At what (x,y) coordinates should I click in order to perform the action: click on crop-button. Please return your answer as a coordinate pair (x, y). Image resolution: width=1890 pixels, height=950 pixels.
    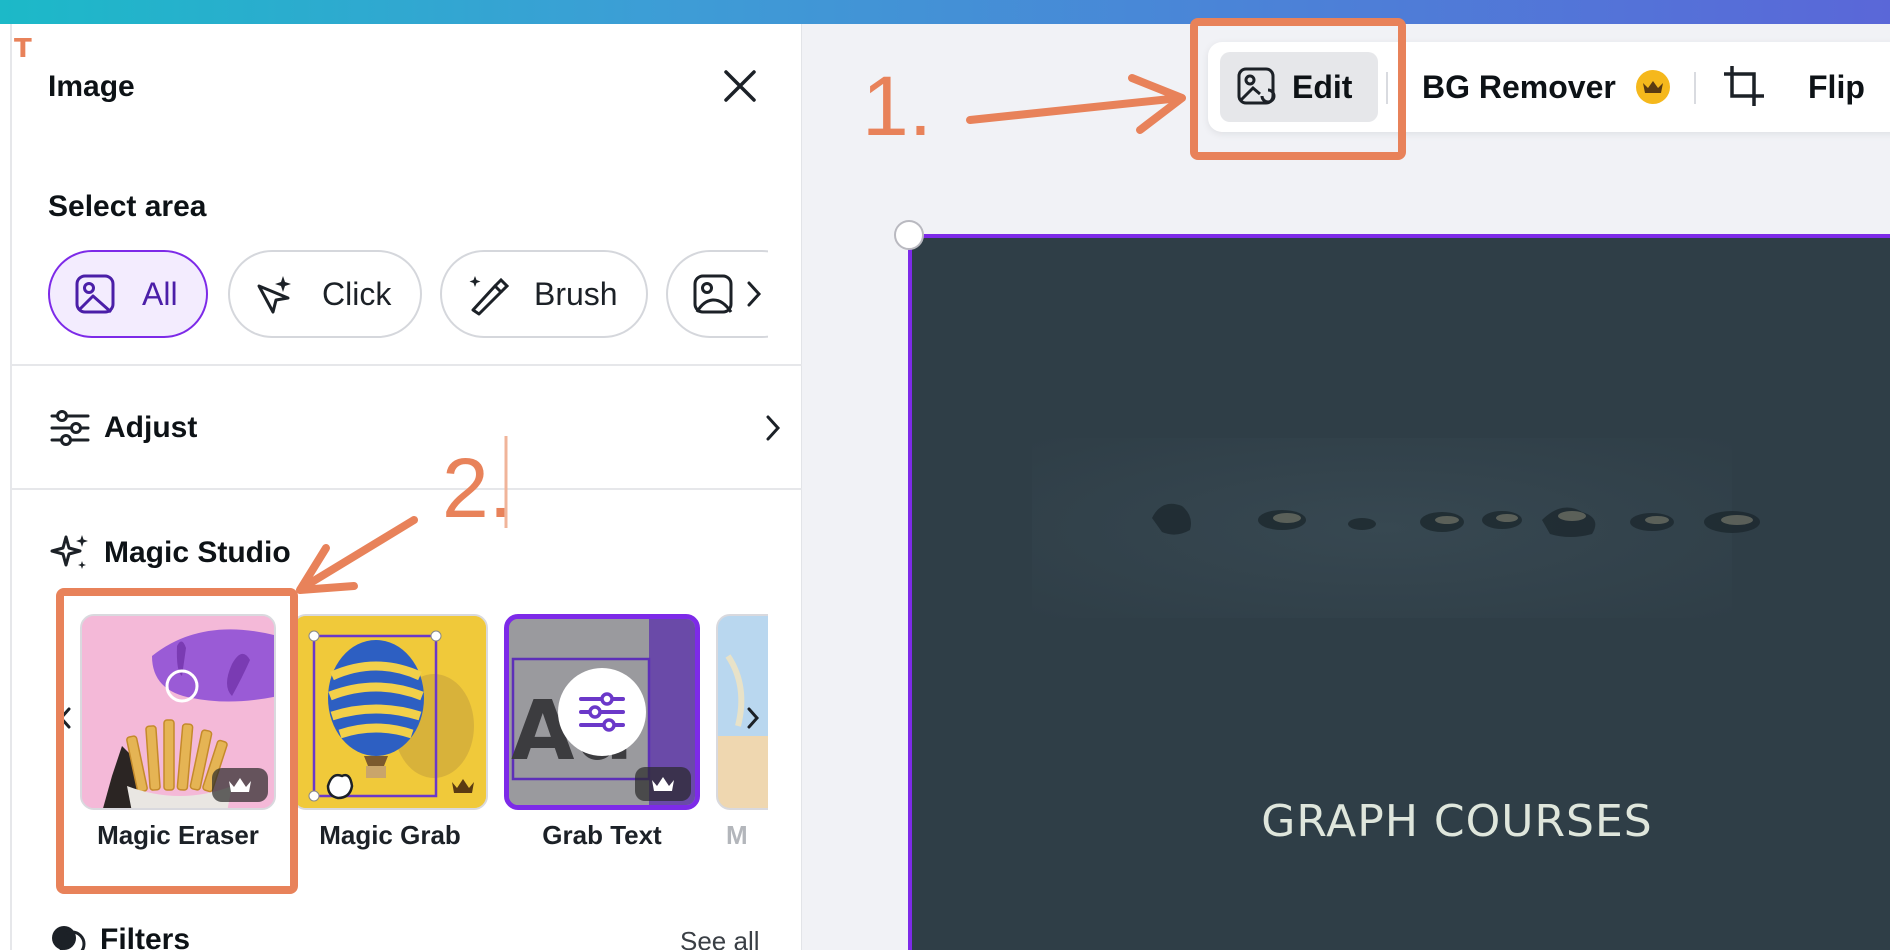
    Looking at the image, I should click on (1744, 86).